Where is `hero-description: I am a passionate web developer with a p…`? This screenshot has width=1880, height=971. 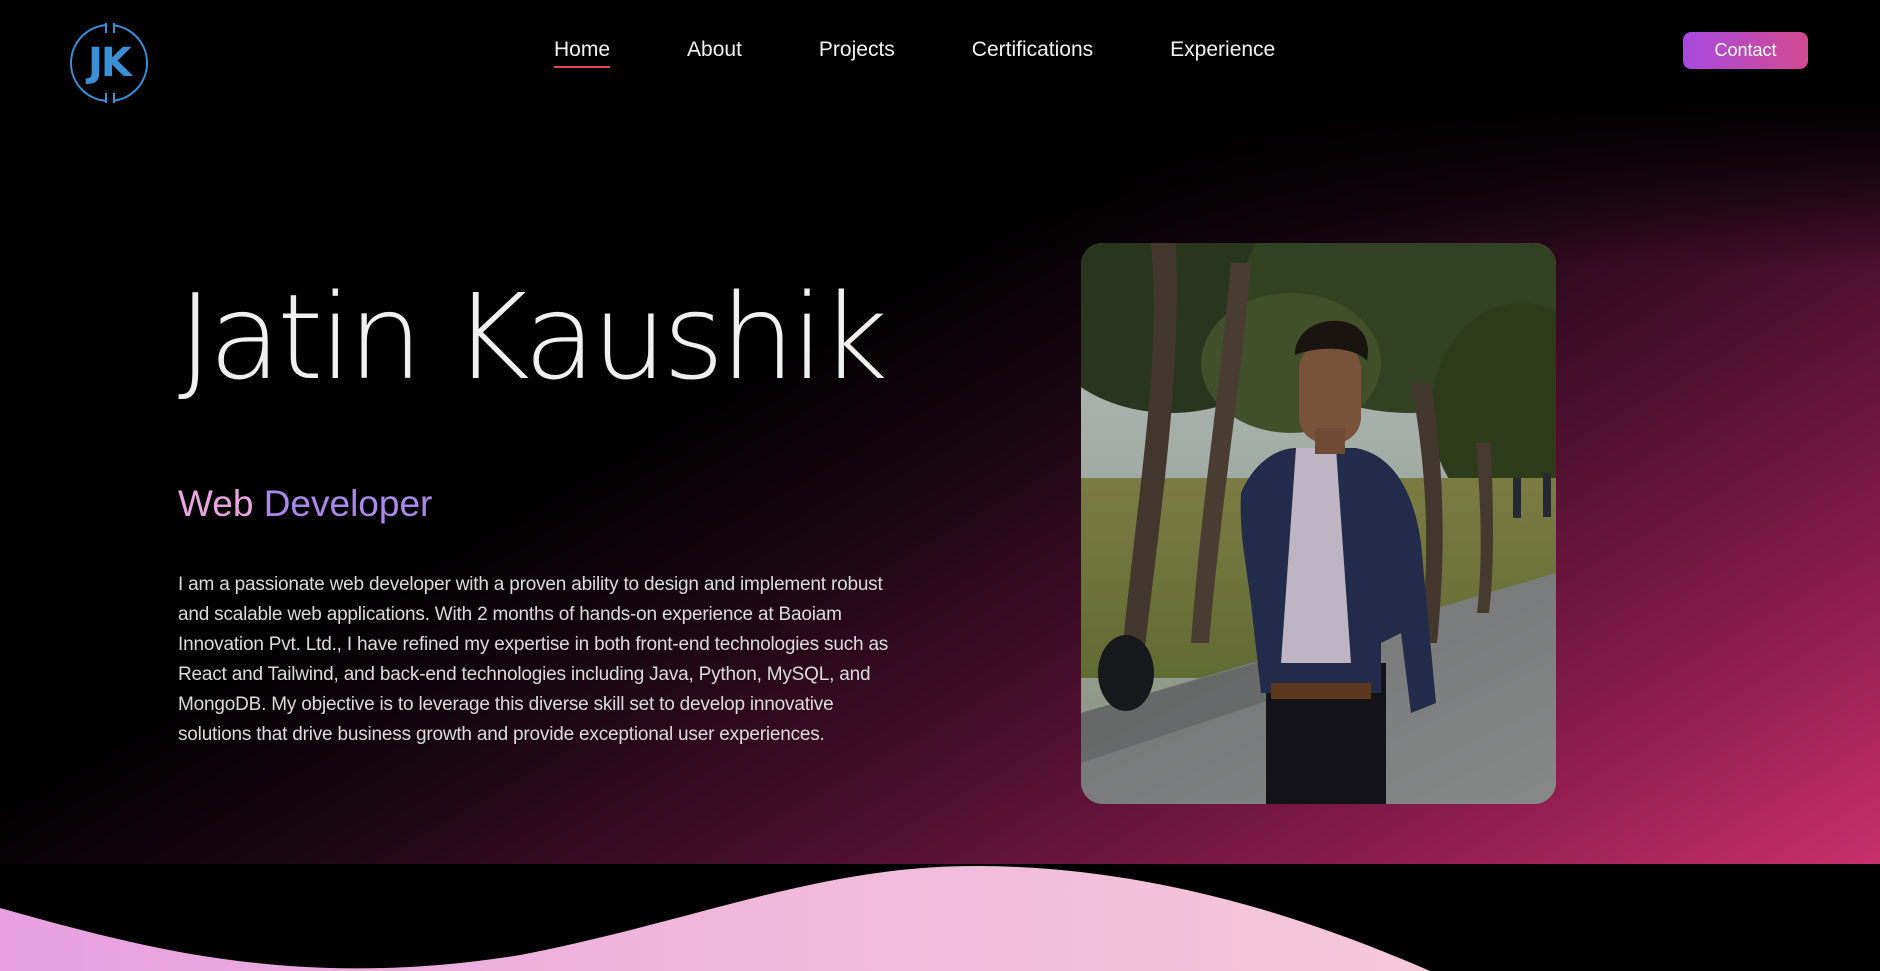 hero-description: I am a passionate web developer with a p… is located at coordinates (533, 659).